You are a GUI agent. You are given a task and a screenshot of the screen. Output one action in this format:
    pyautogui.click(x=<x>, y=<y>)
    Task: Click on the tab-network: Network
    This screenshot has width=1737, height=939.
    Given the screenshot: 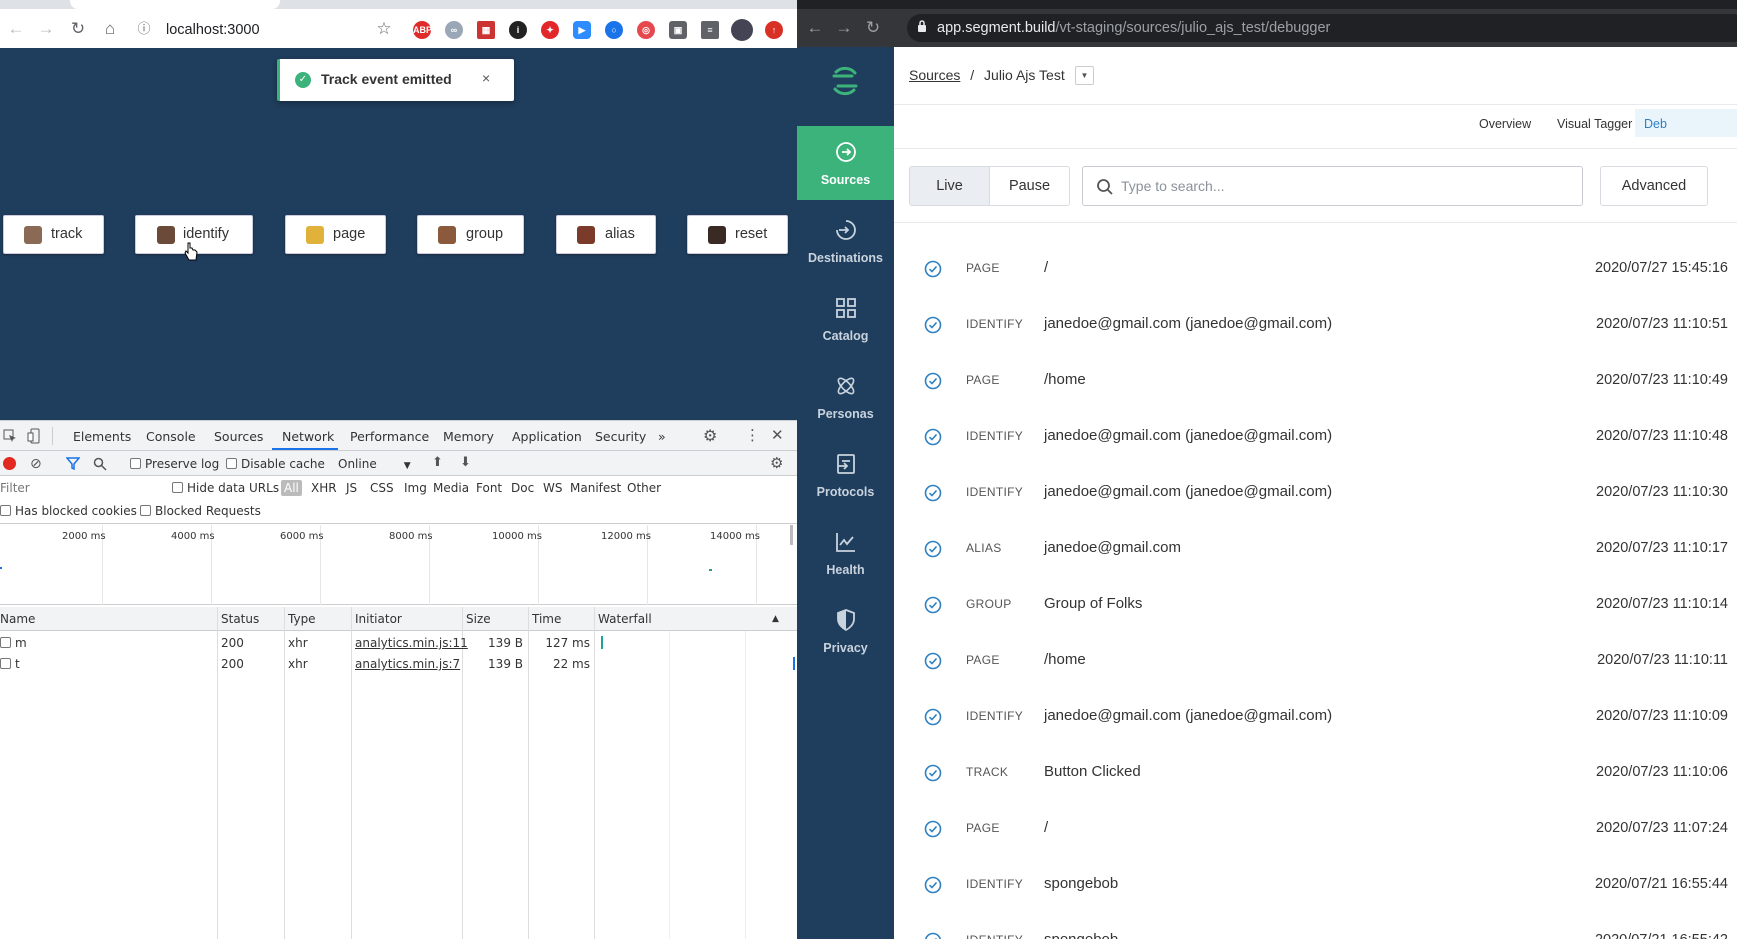 What is the action you would take?
    pyautogui.click(x=308, y=436)
    